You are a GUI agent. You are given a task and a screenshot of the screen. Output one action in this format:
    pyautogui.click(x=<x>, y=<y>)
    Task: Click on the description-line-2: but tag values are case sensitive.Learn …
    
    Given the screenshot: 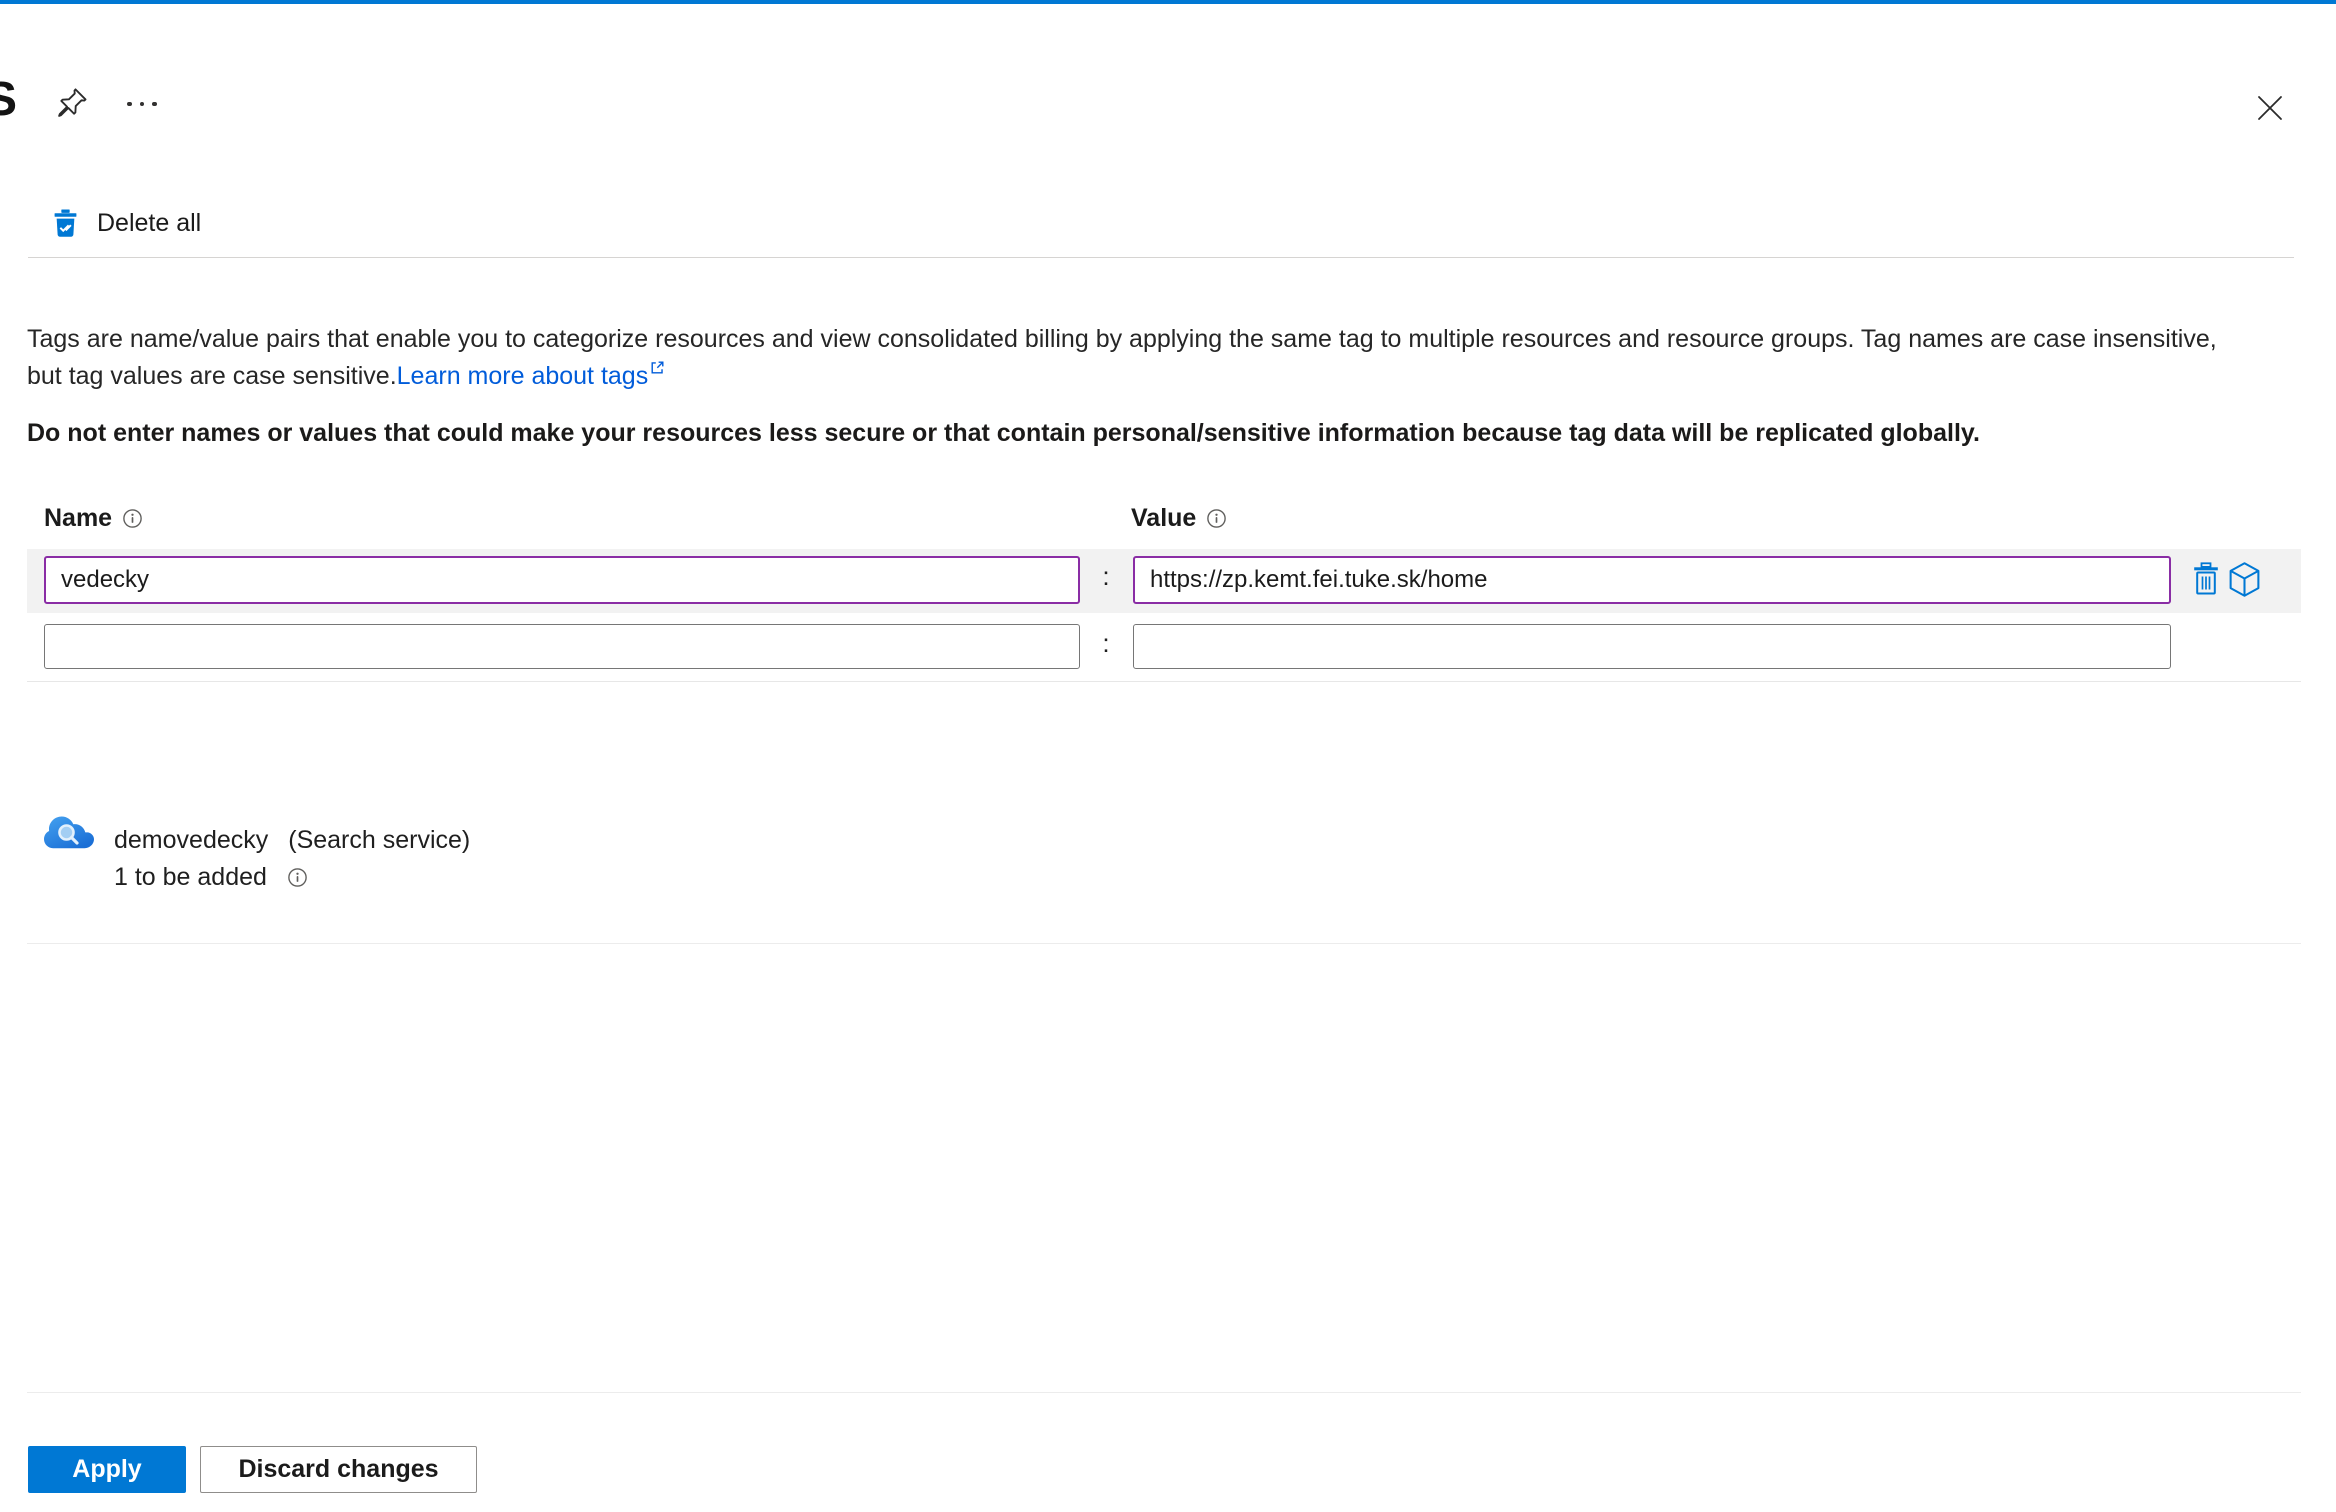 What is the action you would take?
    pyautogui.click(x=1172, y=376)
    